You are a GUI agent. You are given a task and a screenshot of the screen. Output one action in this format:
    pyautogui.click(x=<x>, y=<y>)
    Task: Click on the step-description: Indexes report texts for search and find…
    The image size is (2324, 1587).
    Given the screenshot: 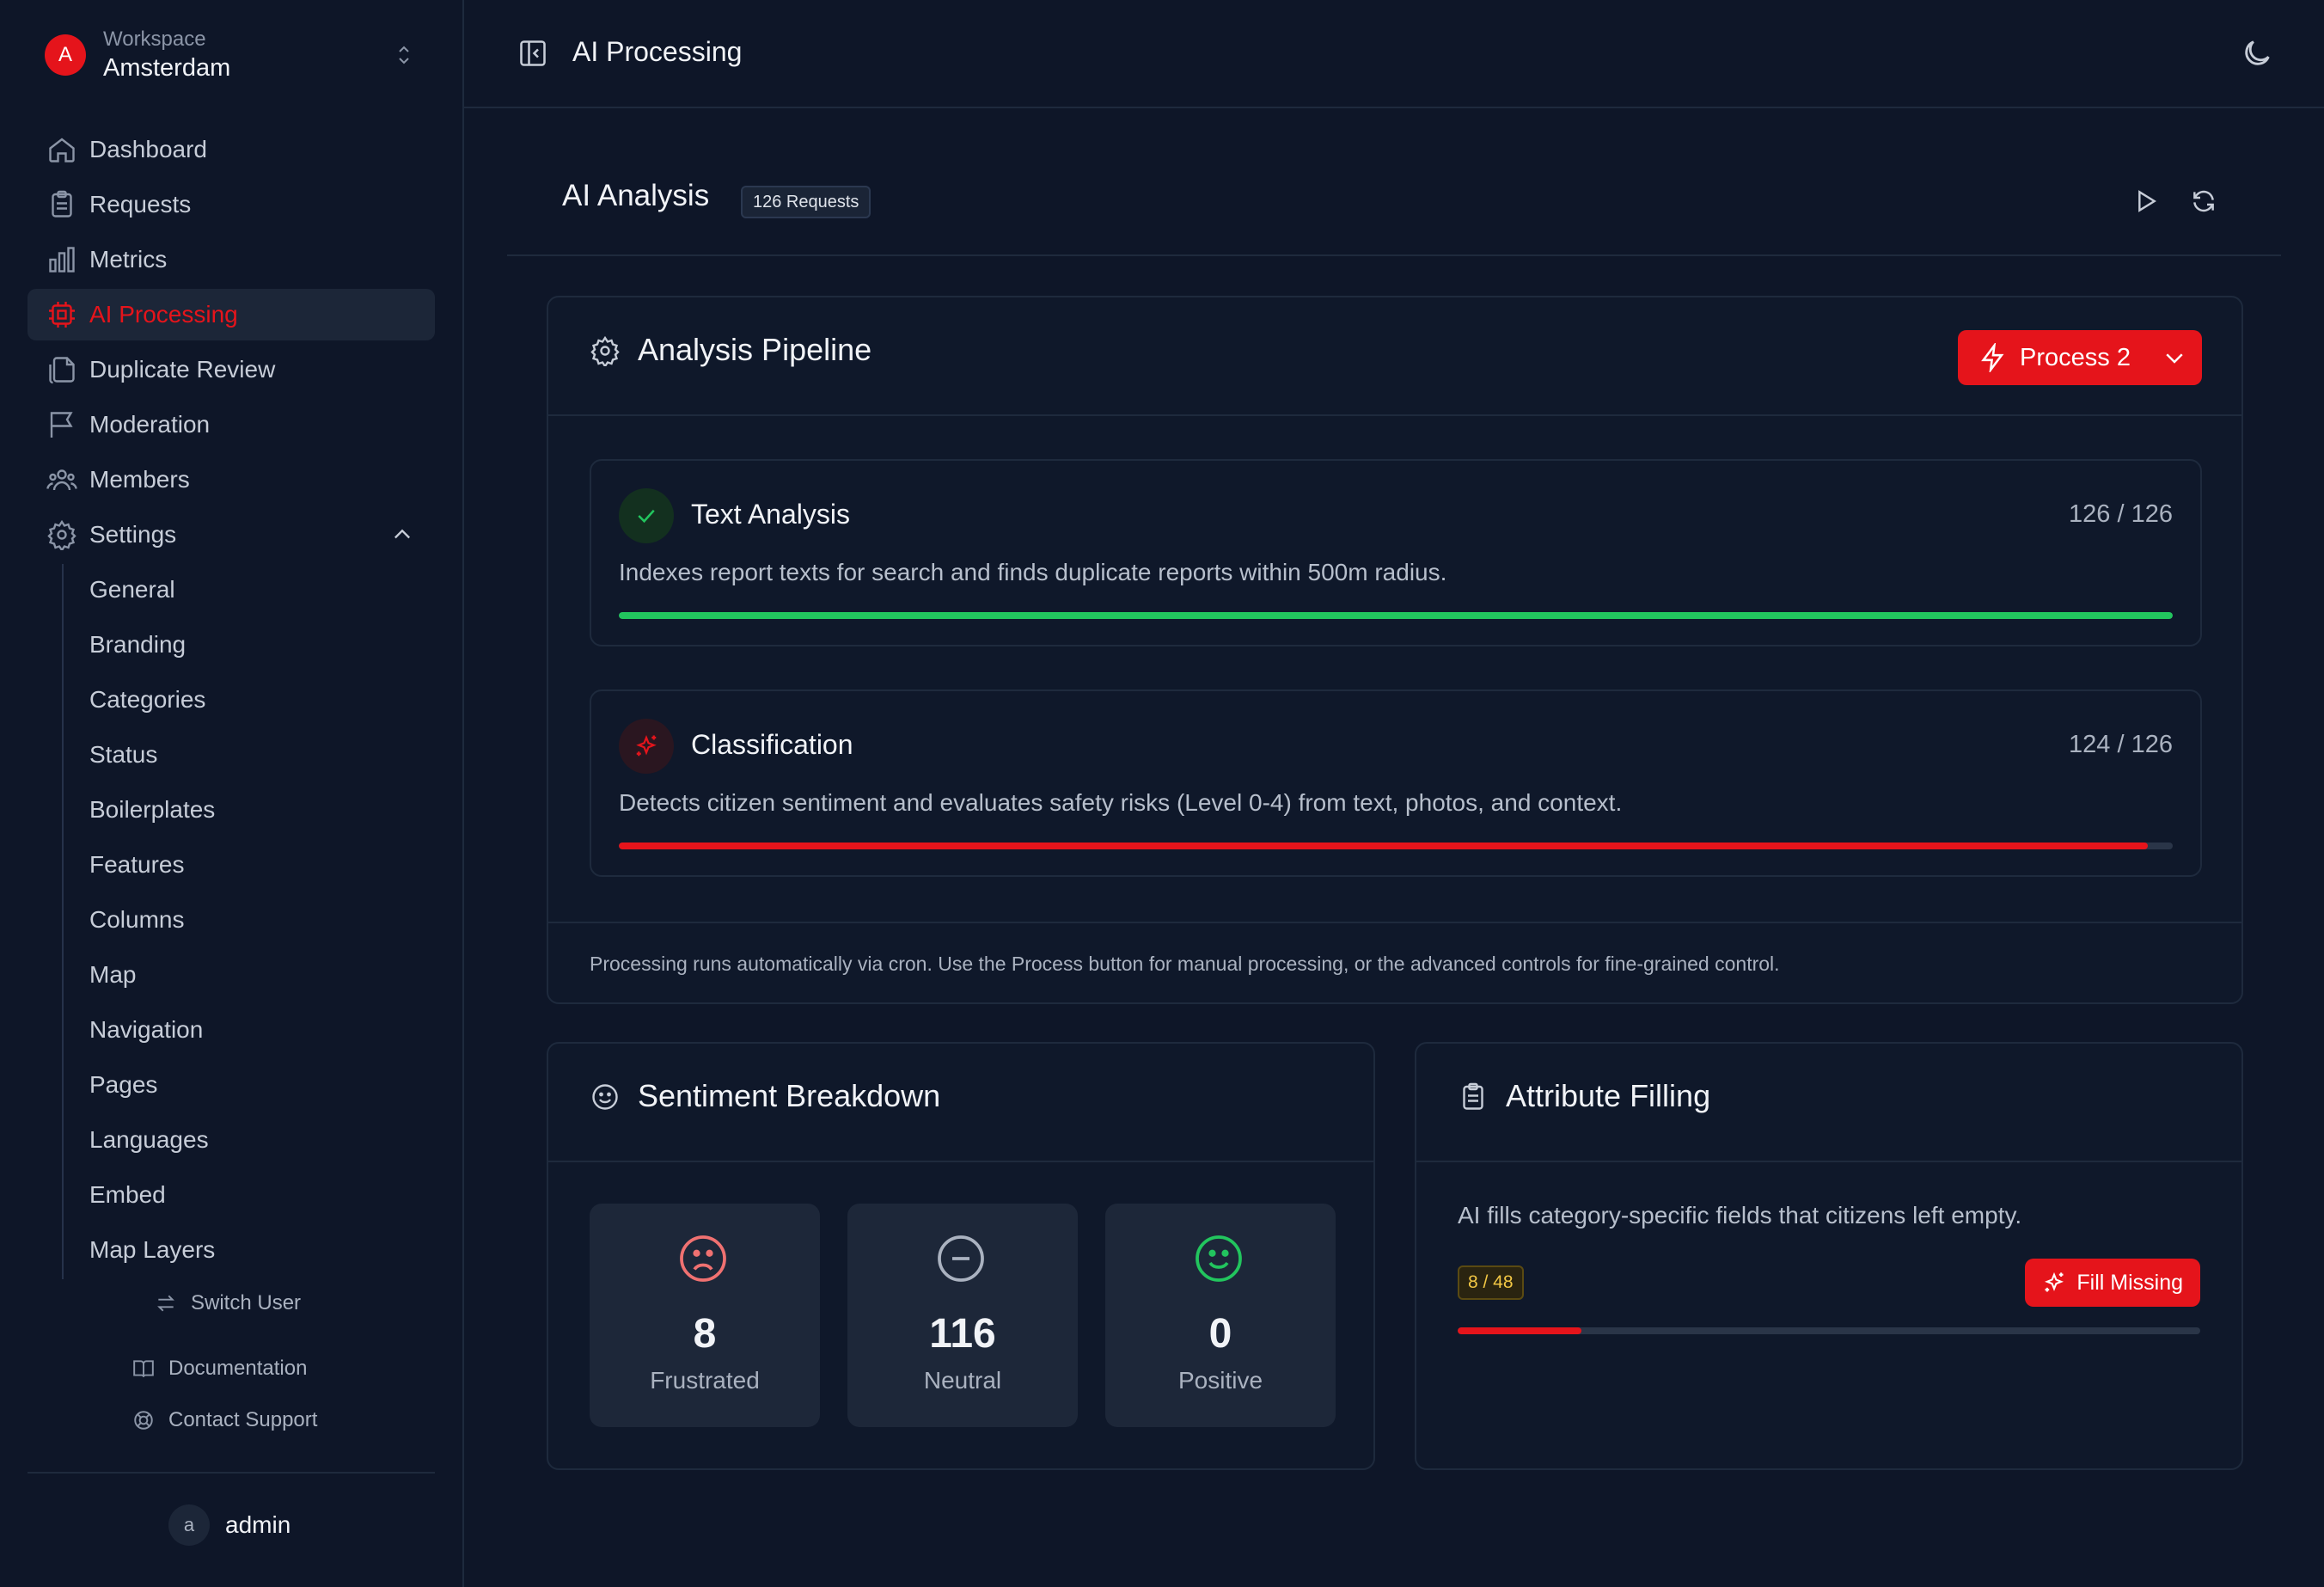 What is the action you would take?
    pyautogui.click(x=1033, y=572)
    